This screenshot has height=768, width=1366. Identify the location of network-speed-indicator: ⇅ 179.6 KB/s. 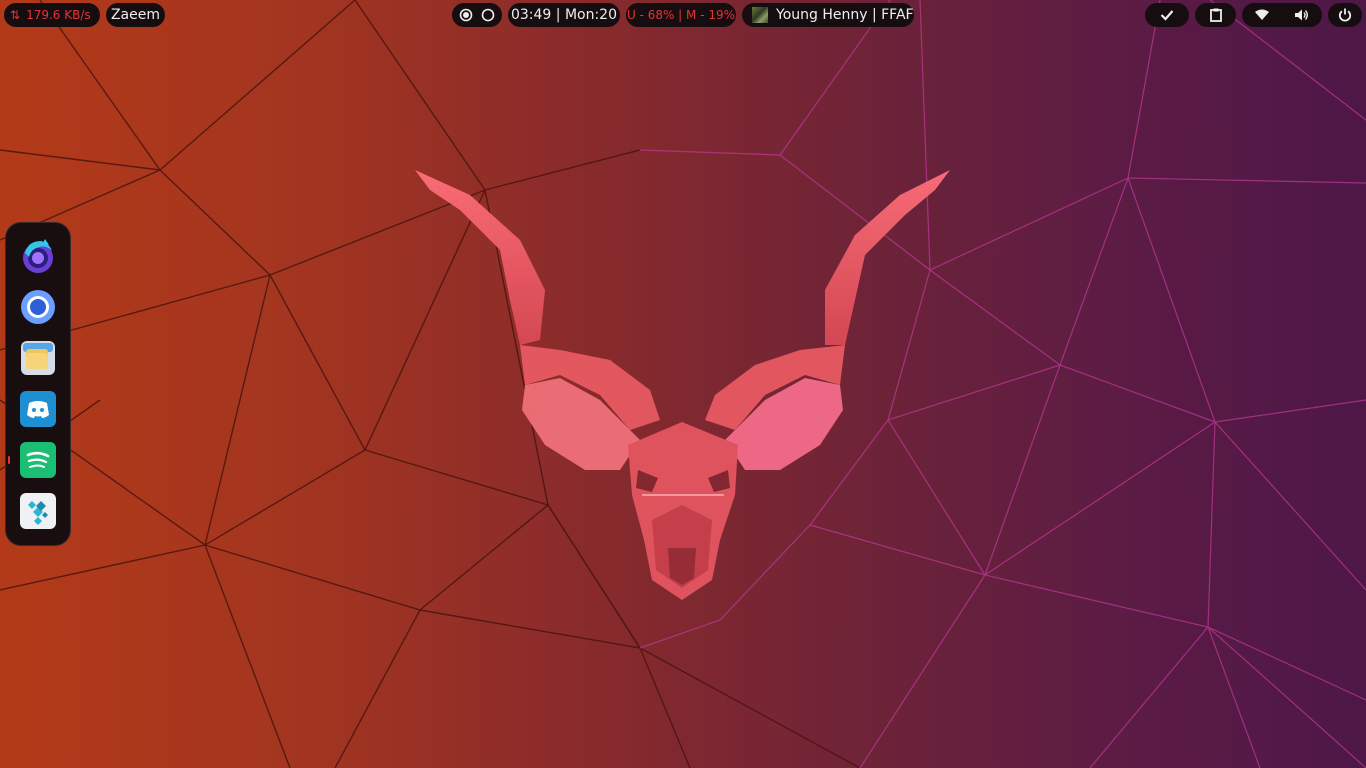
(52, 15).